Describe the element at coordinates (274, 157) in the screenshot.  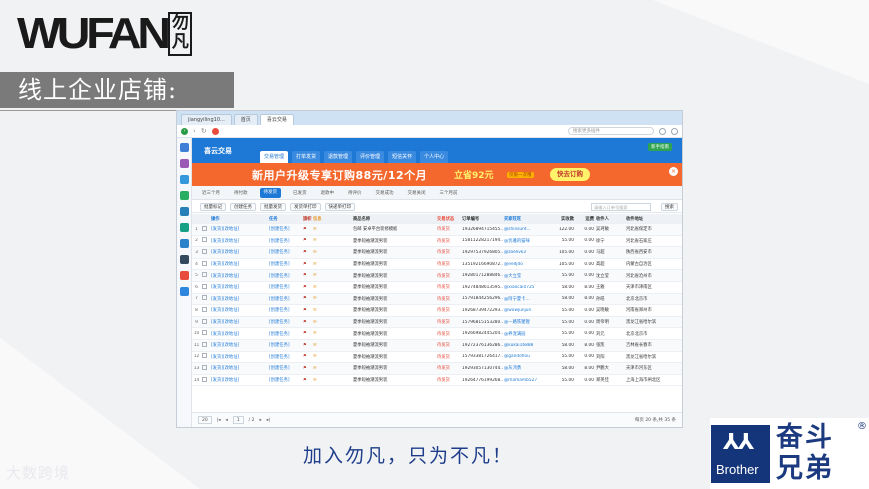
I see `nav-item: 交易管理` at that location.